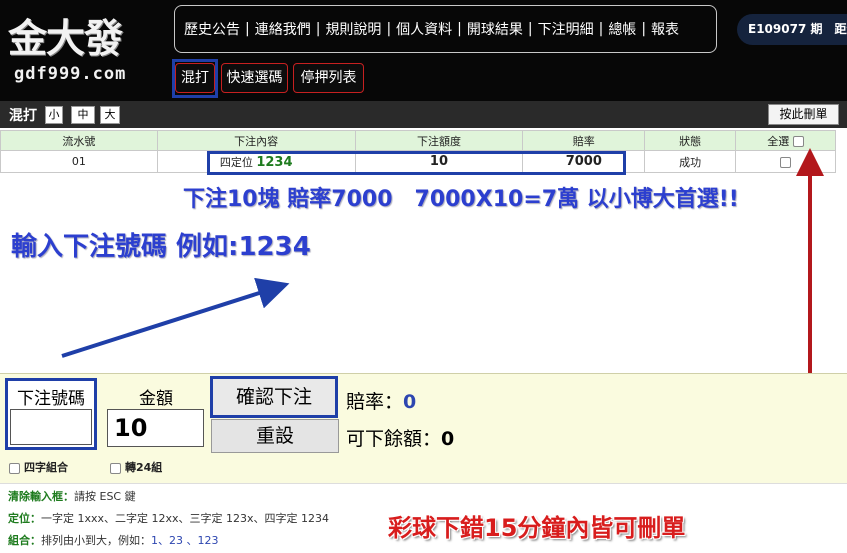 The width and height of the screenshot is (847, 553). I want to click on note-combo-text: 排列由小到大，例如：, so click(96, 540).